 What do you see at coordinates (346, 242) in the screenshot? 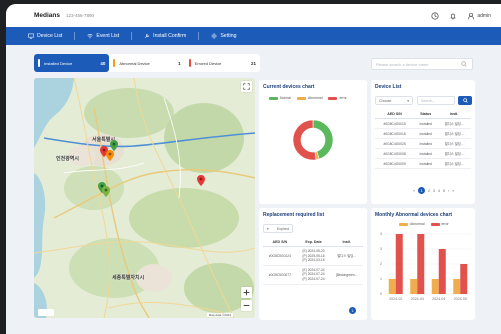
I see `column-header: Instl.` at bounding box center [346, 242].